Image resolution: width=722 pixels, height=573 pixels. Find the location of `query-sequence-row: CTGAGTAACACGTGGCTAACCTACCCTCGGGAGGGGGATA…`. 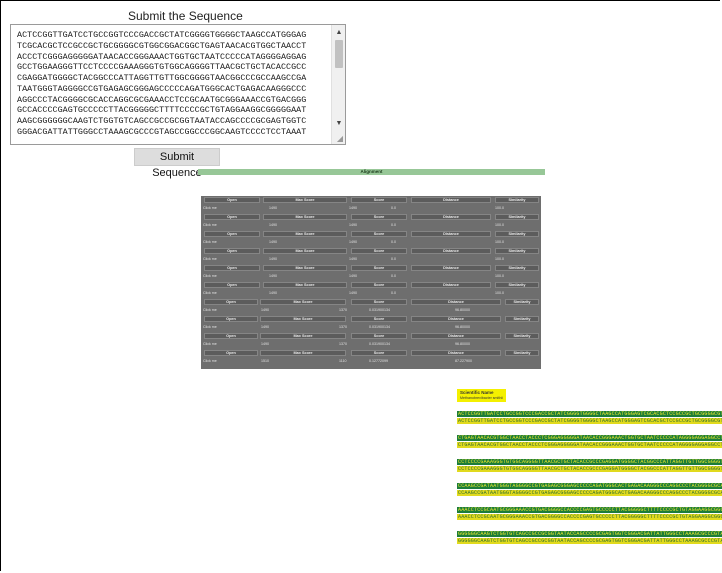

query-sequence-row: CTGAGTAACACGTGGCTAACCTACCCTCGGGAGGGGGATA… is located at coordinates (589, 438).